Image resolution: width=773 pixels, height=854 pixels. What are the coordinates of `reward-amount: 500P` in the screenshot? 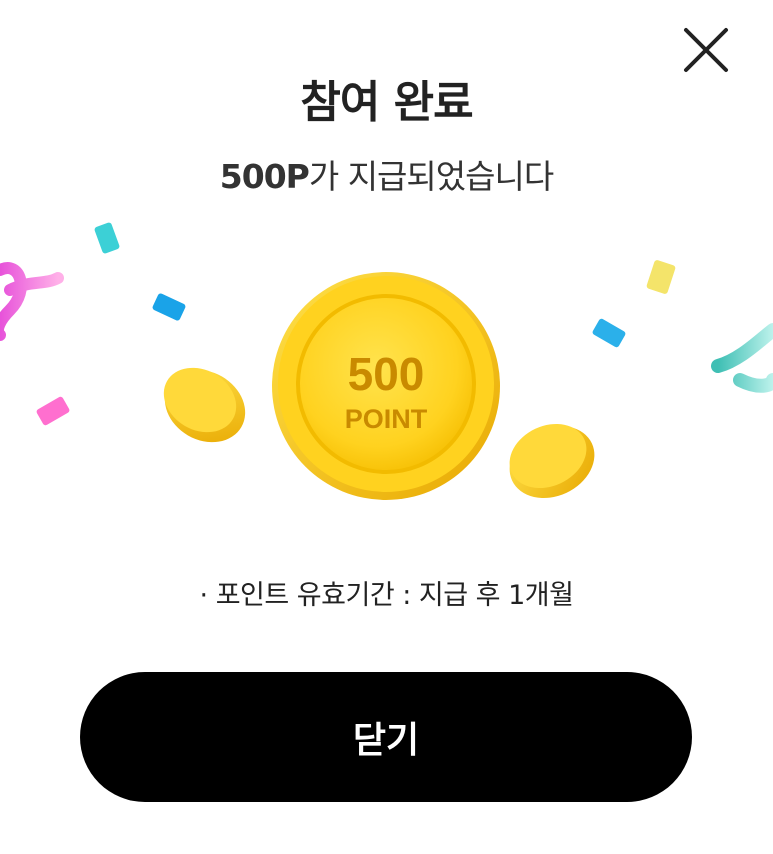 It's located at (264, 176).